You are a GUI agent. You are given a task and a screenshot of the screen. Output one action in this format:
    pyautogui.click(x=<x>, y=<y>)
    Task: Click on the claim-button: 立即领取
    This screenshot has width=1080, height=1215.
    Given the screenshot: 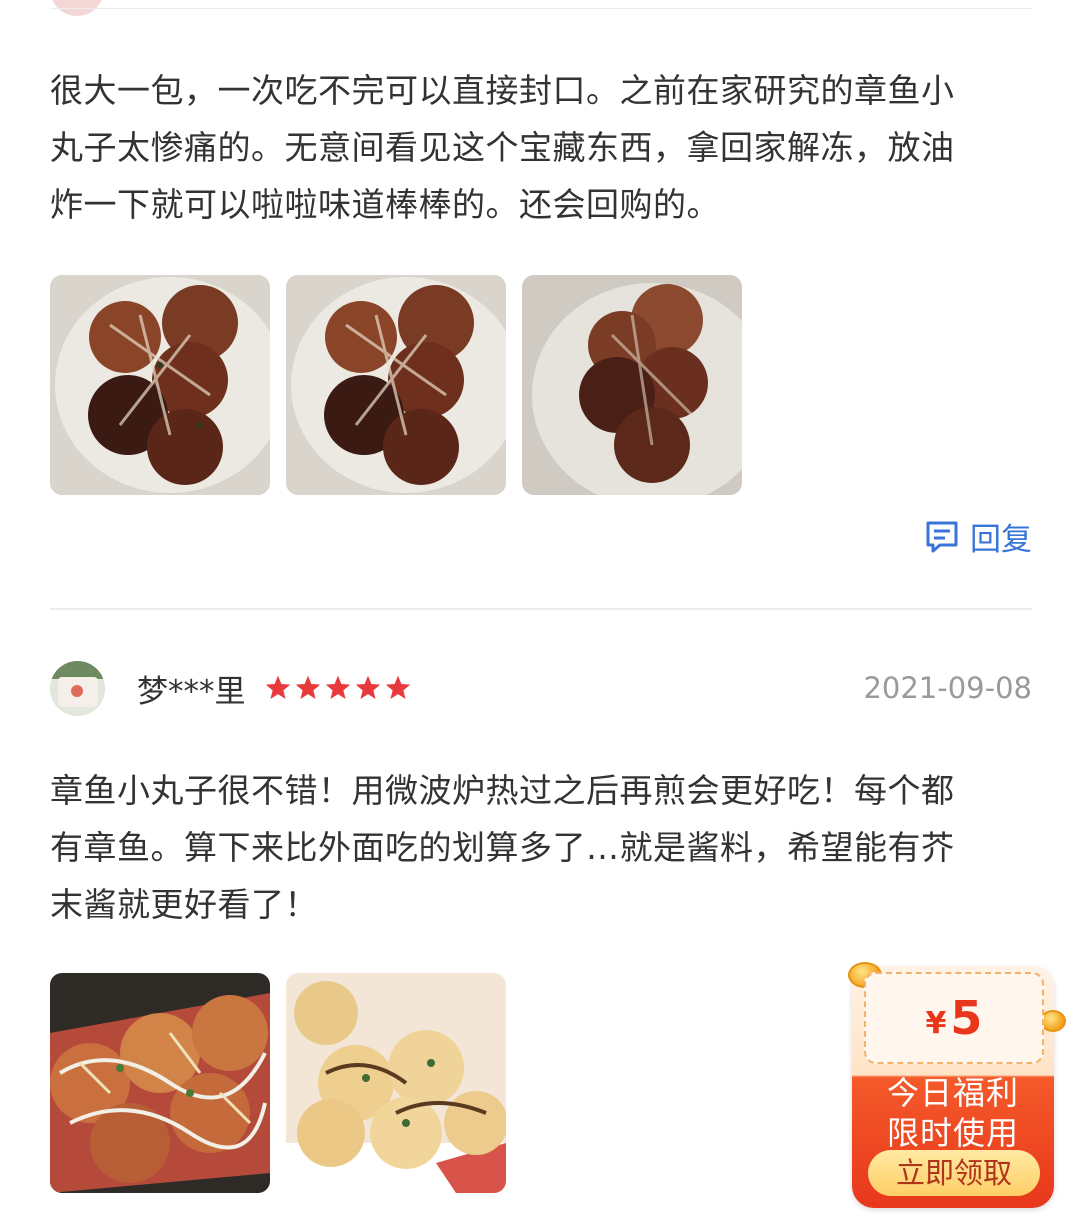 What is the action you would take?
    pyautogui.click(x=954, y=1173)
    